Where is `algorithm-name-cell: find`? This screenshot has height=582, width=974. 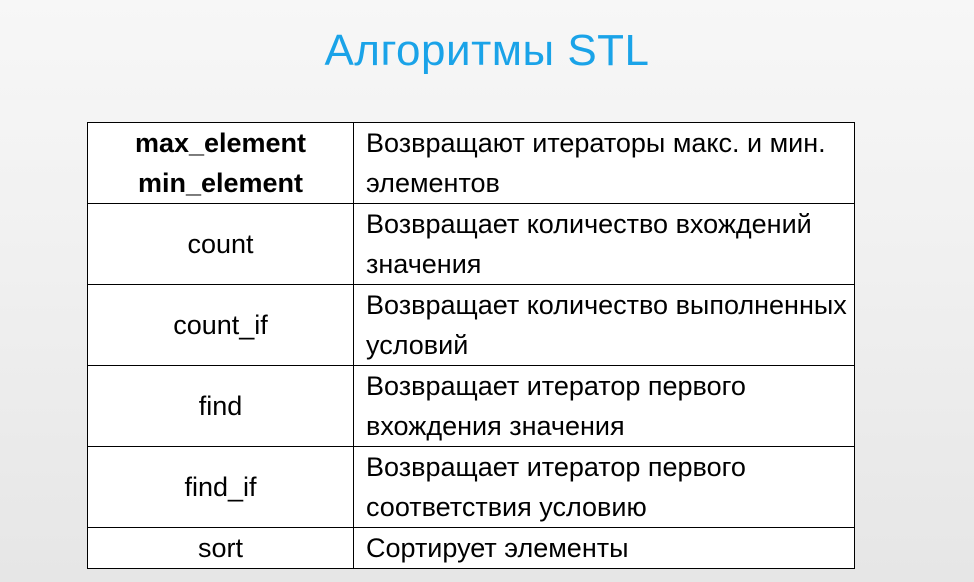
algorithm-name-cell: find is located at coordinates (220, 406).